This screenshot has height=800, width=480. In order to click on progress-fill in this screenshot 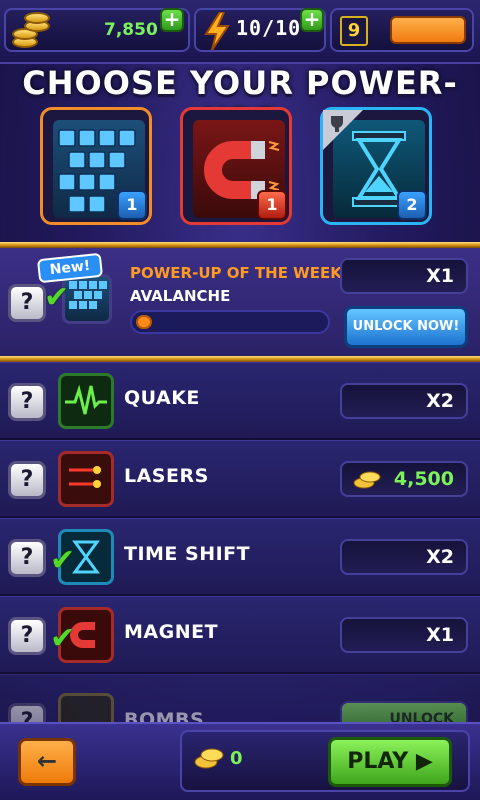, I will do `click(144, 322)`.